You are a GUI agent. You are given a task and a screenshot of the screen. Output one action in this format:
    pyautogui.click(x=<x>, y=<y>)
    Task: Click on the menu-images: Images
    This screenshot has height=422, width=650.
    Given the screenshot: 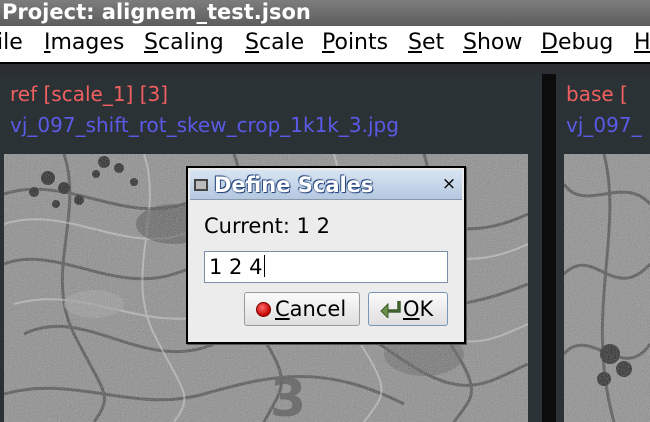 What is the action you would take?
    pyautogui.click(x=84, y=43)
    